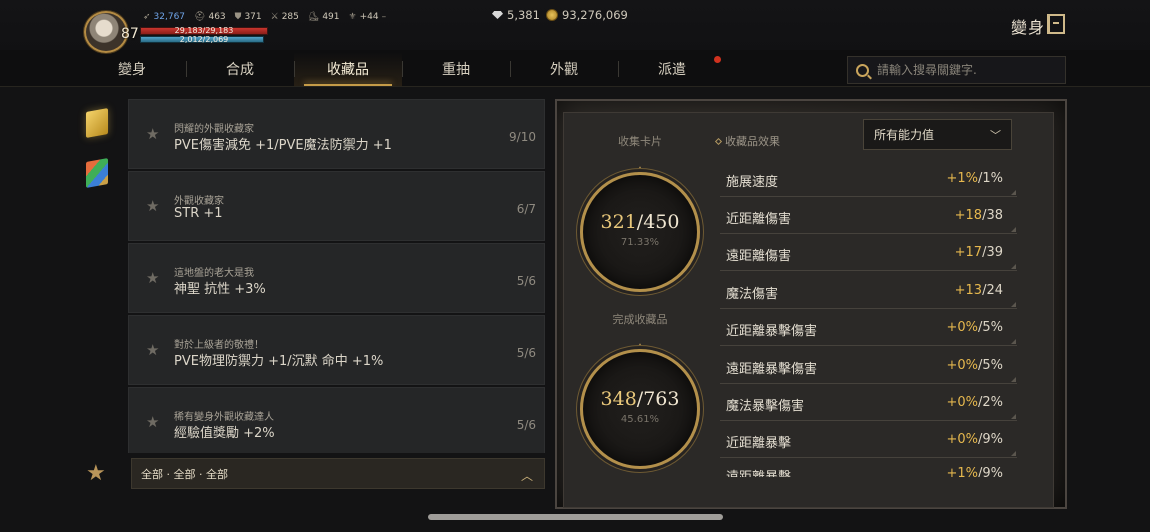  What do you see at coordinates (264, 17) in the screenshot?
I see `player-stats: ➶ 32,767 ⛑ 463 ⛊ 371 ⚔ 285 ⛸ 491 ⚜ +44 –` at bounding box center [264, 17].